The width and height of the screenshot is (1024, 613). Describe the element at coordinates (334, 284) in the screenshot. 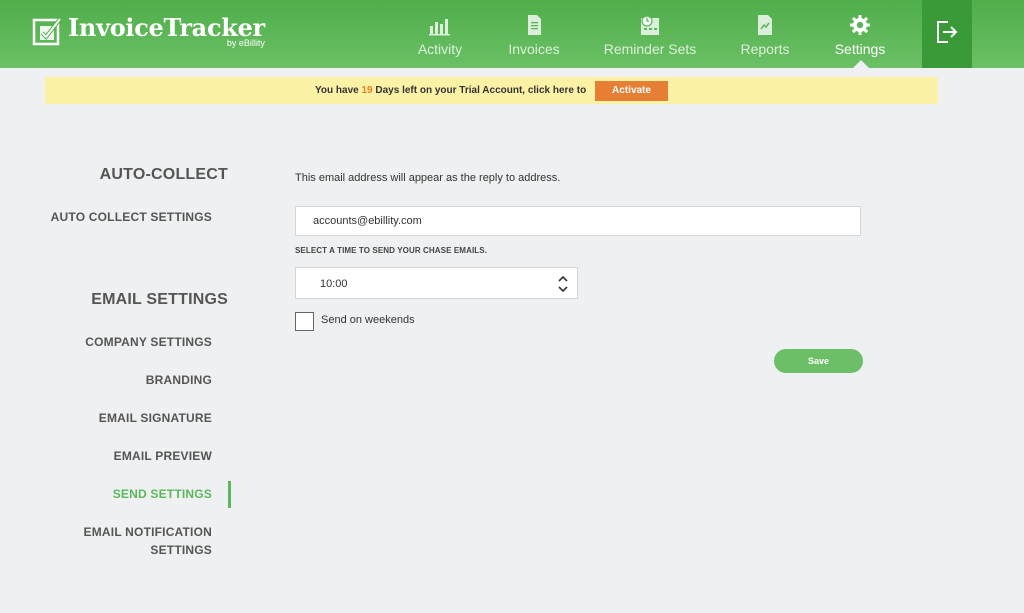

I see `send-time-value: 10:00` at that location.